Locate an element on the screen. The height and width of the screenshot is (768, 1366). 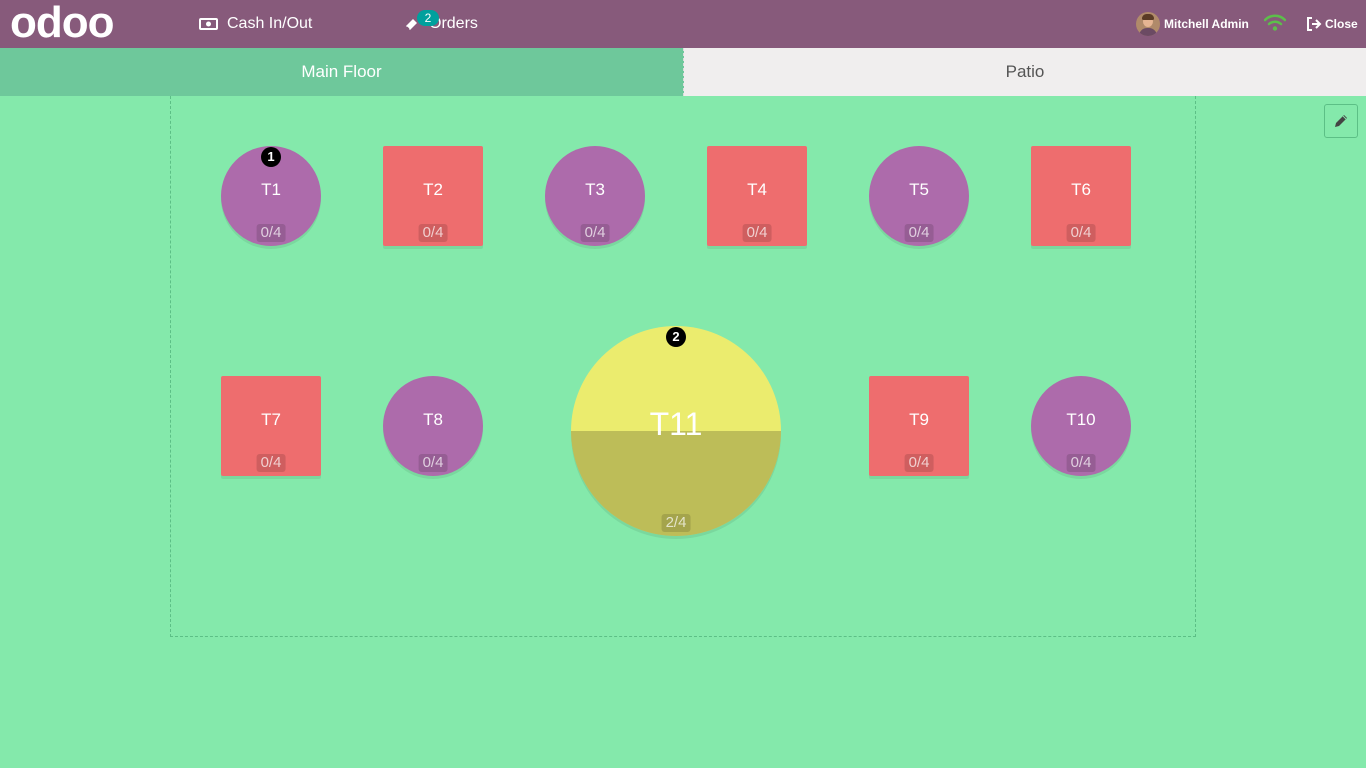
user-menu: Mitchell Admin is located at coordinates (1192, 24).